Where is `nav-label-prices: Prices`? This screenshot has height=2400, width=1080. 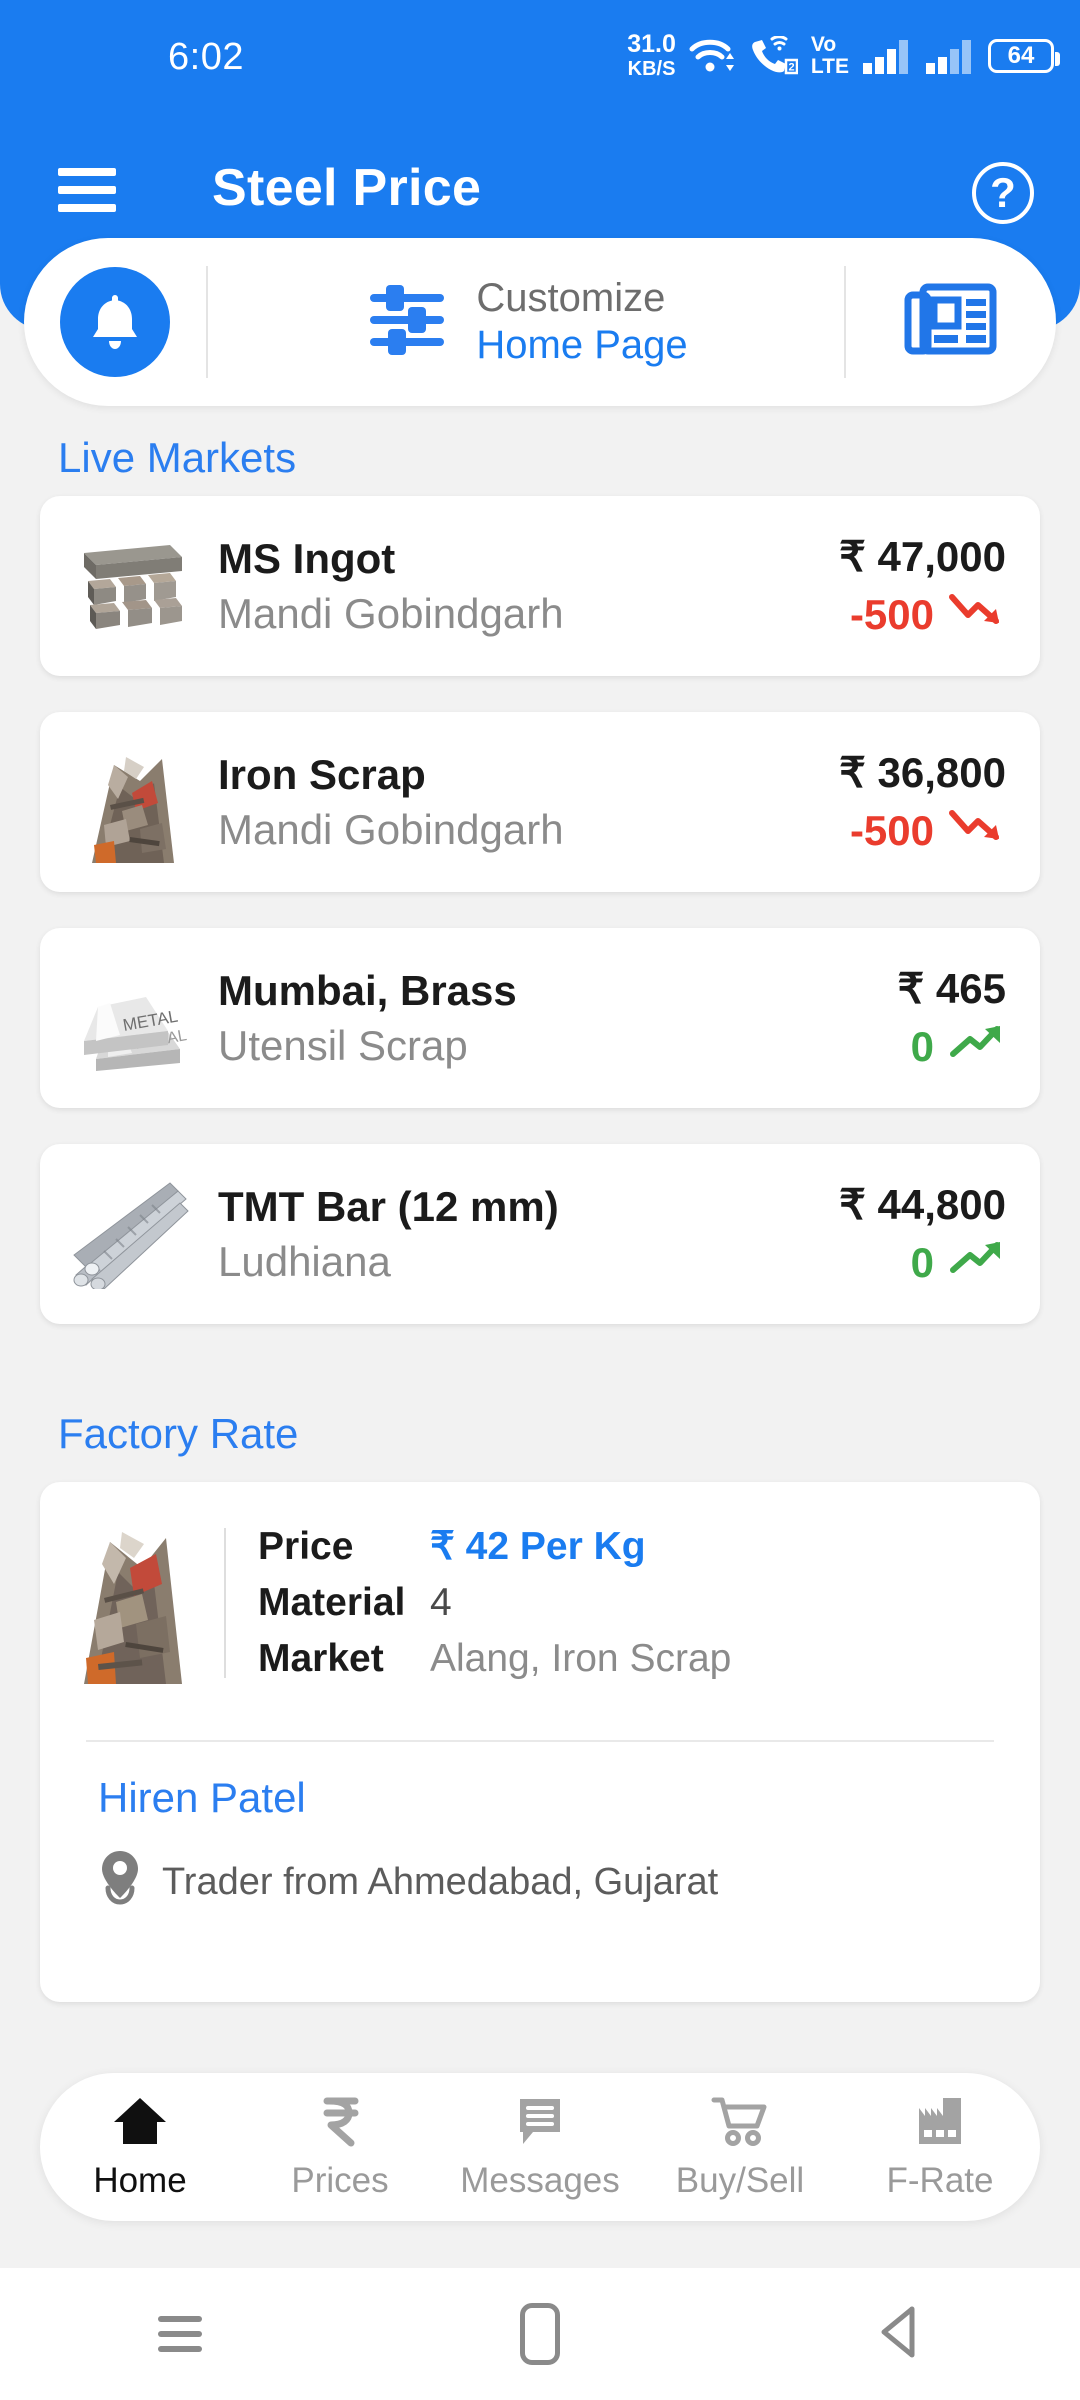 nav-label-prices: Prices is located at coordinates (340, 2180).